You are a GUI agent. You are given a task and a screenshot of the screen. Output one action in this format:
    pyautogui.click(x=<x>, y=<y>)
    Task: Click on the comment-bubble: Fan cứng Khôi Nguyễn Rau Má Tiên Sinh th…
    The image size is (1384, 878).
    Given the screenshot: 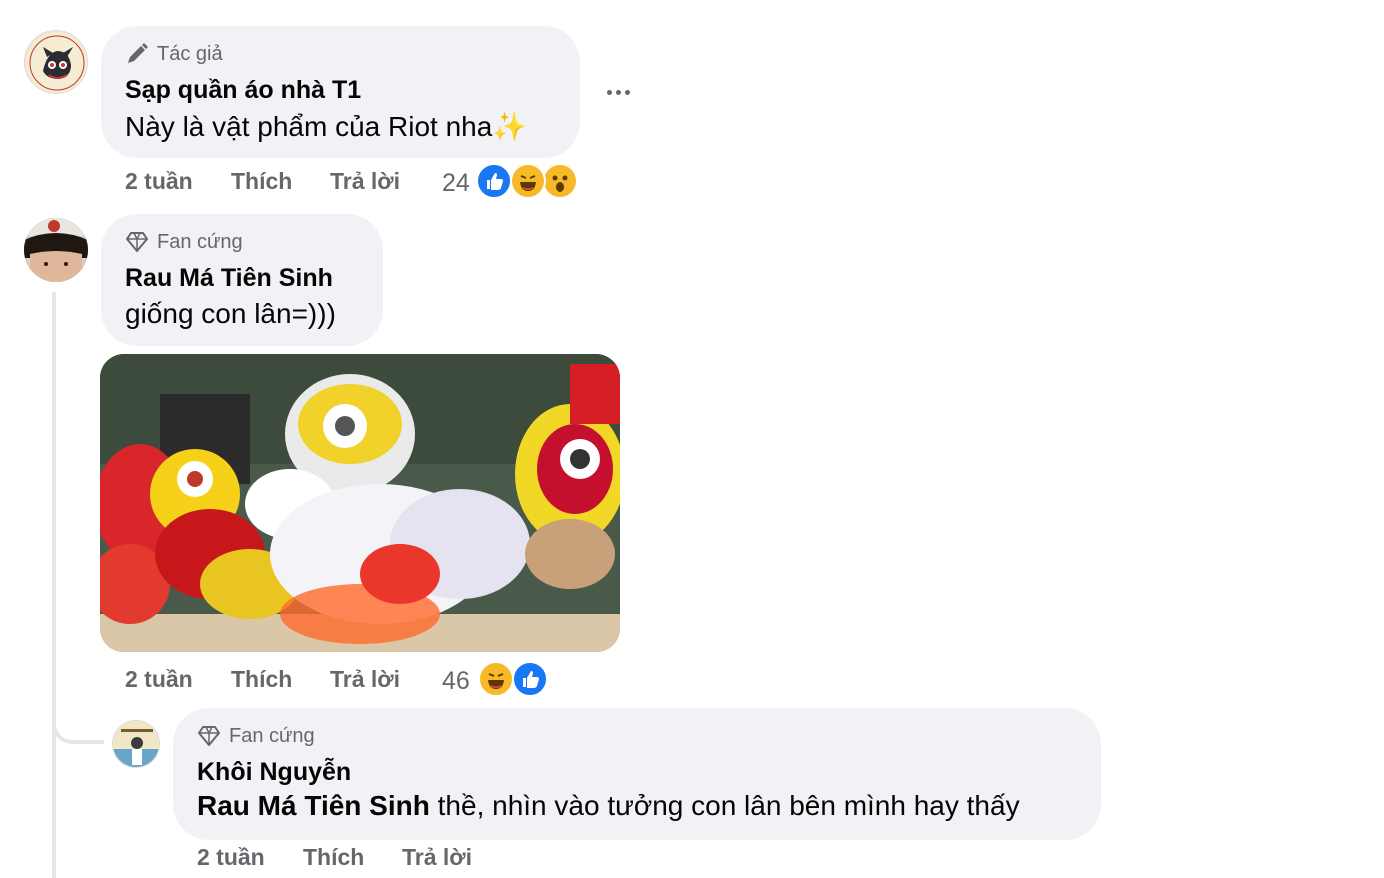 What is the action you would take?
    pyautogui.click(x=637, y=774)
    